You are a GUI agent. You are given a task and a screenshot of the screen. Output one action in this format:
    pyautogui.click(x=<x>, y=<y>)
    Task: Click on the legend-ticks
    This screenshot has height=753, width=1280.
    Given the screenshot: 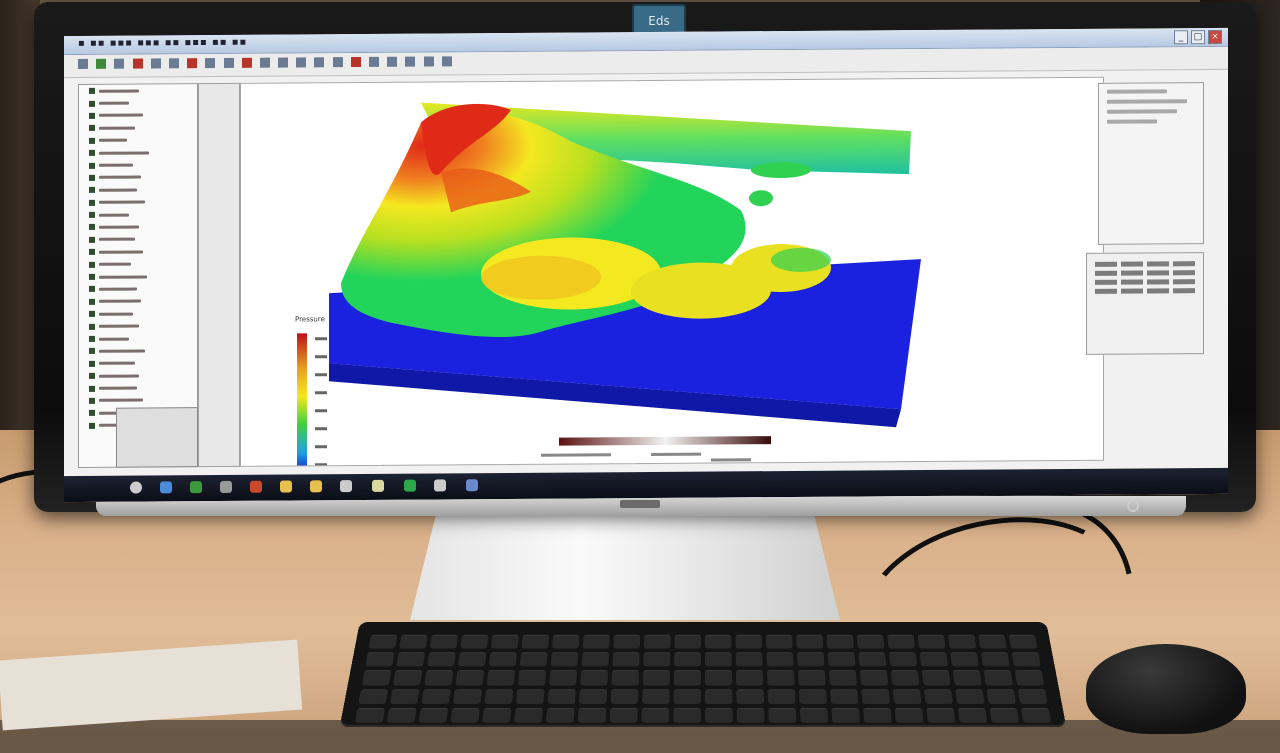 What is the action you would take?
    pyautogui.click(x=321, y=402)
    